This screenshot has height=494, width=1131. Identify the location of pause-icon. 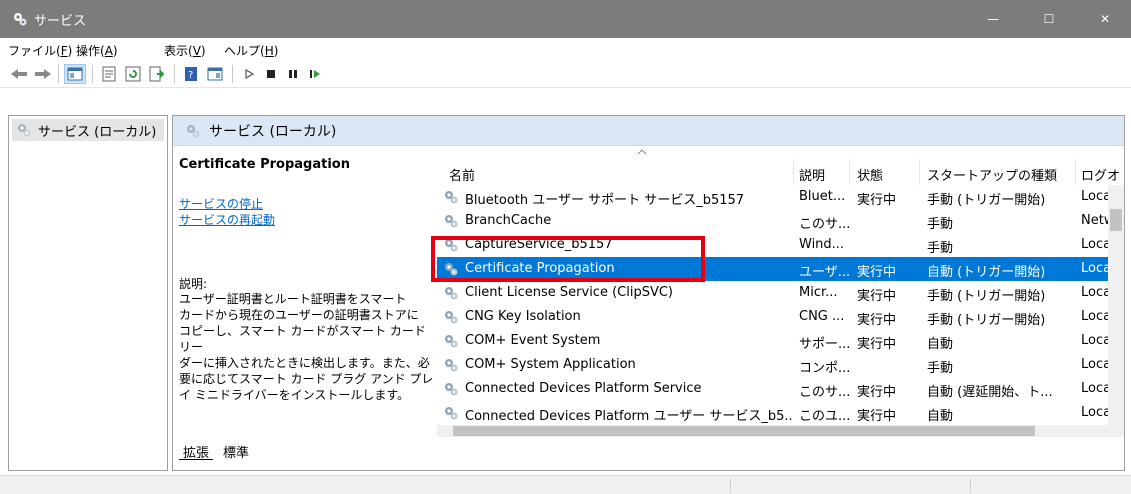
(293, 74).